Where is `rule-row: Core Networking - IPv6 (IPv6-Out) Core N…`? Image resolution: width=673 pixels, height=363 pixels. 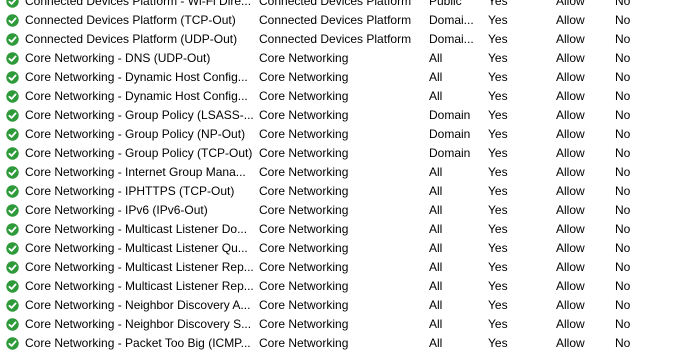
rule-row: Core Networking - IPv6 (IPv6-Out) Core N… is located at coordinates (336, 210).